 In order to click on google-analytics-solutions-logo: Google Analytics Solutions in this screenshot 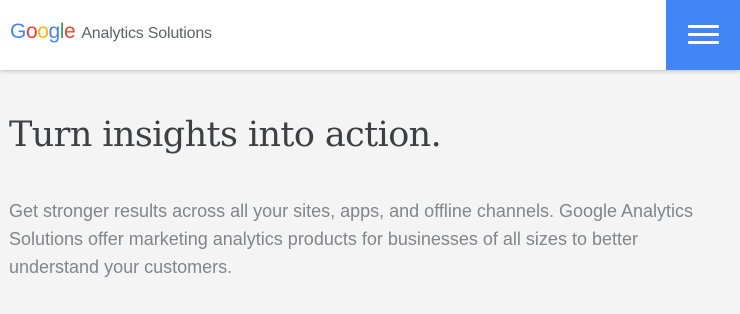, I will do `click(111, 32)`.